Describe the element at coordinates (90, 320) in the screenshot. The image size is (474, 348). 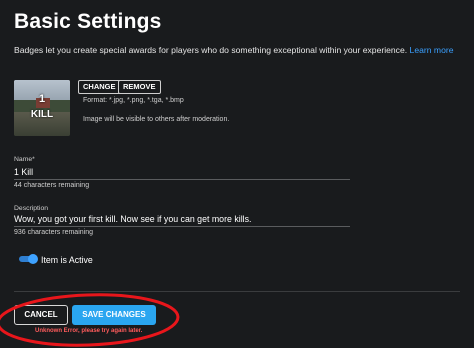
I see `annotation-circle` at that location.